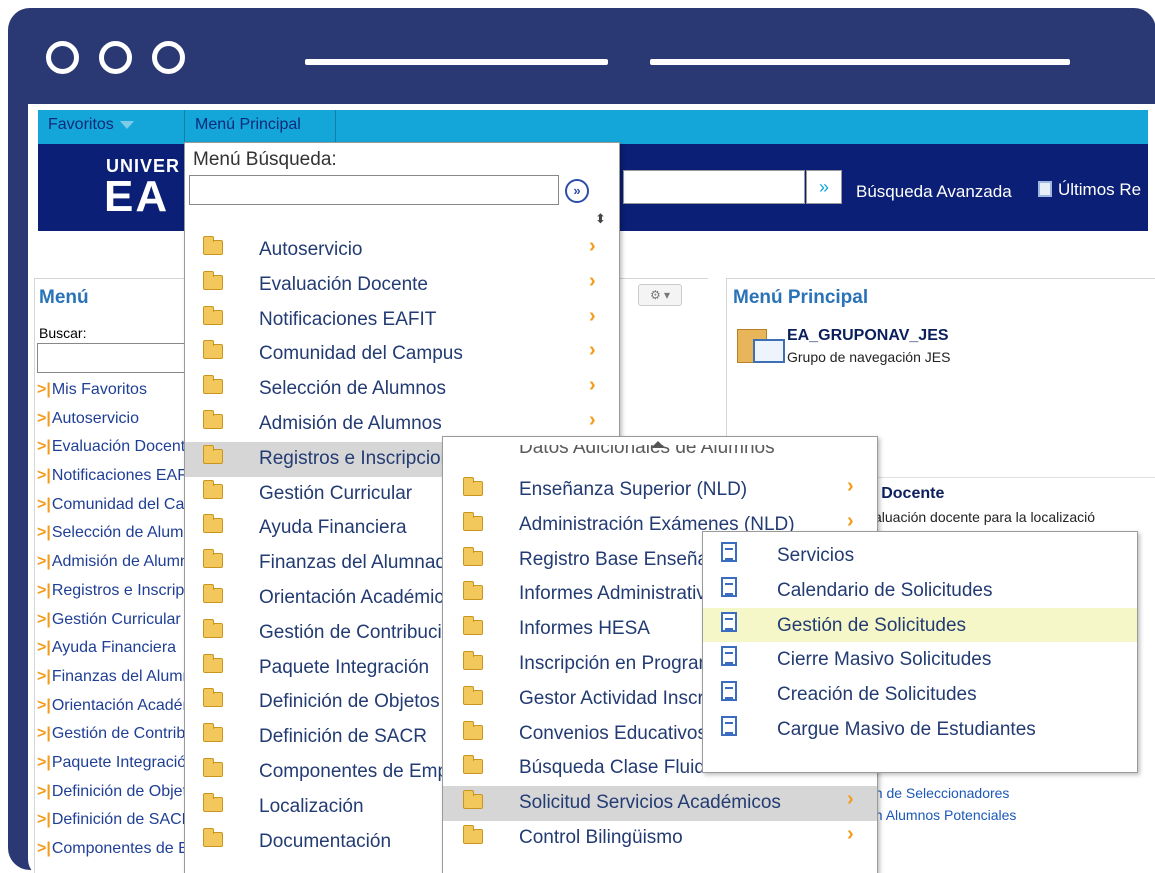  Describe the element at coordinates (403, 320) in the screenshot. I see `menu-item: Notificaciones EAFIT ›` at that location.